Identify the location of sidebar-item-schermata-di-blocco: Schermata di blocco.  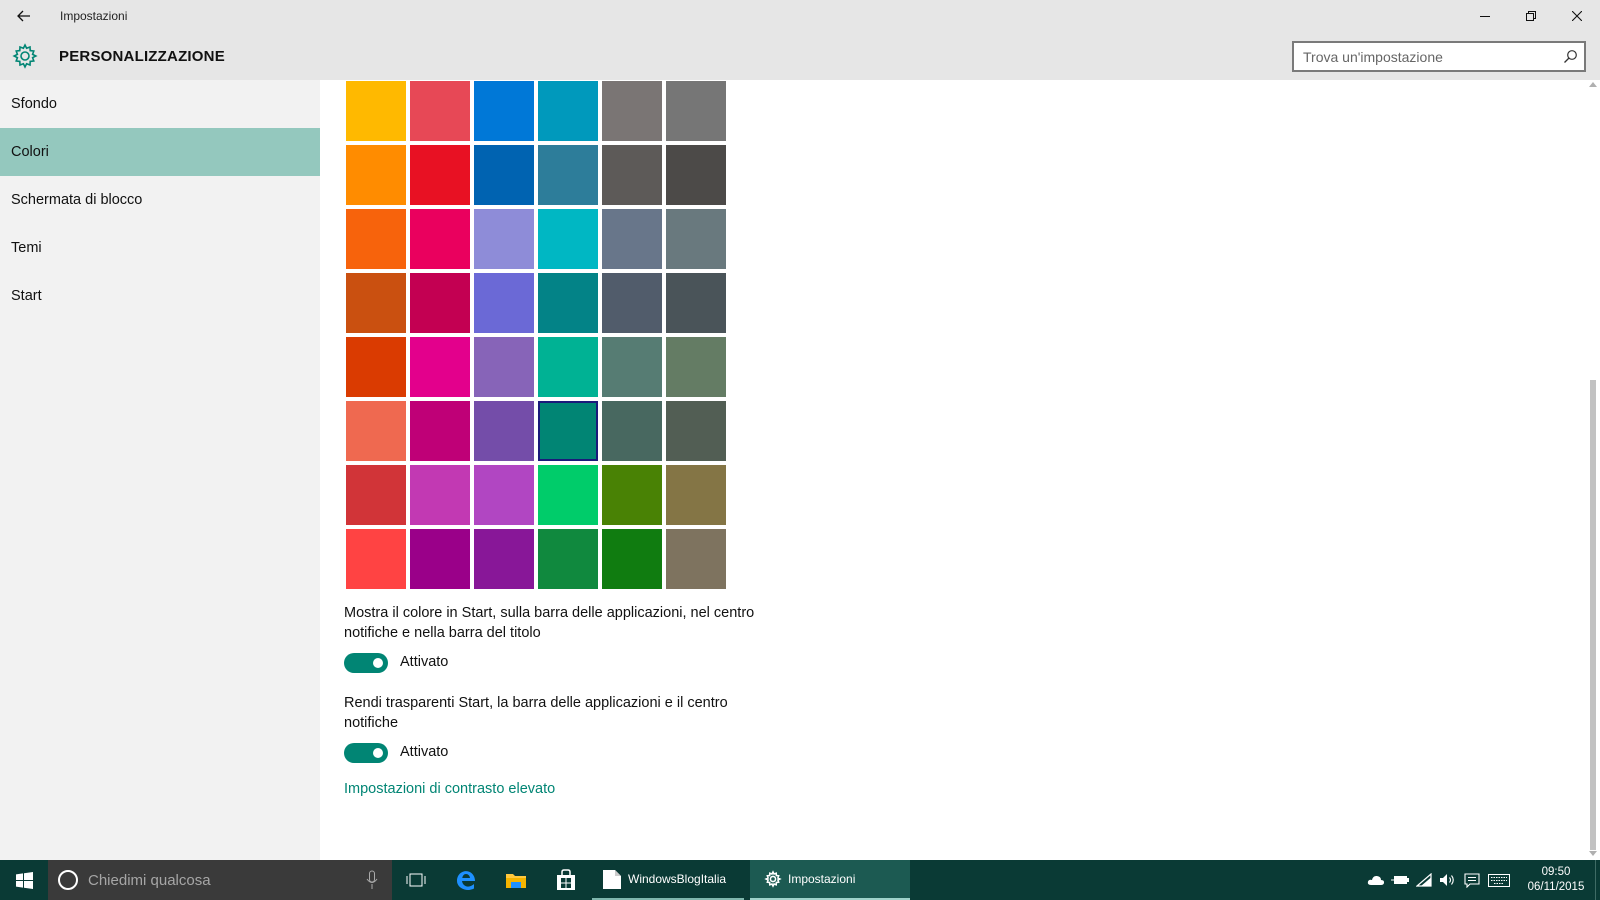
(160, 200).